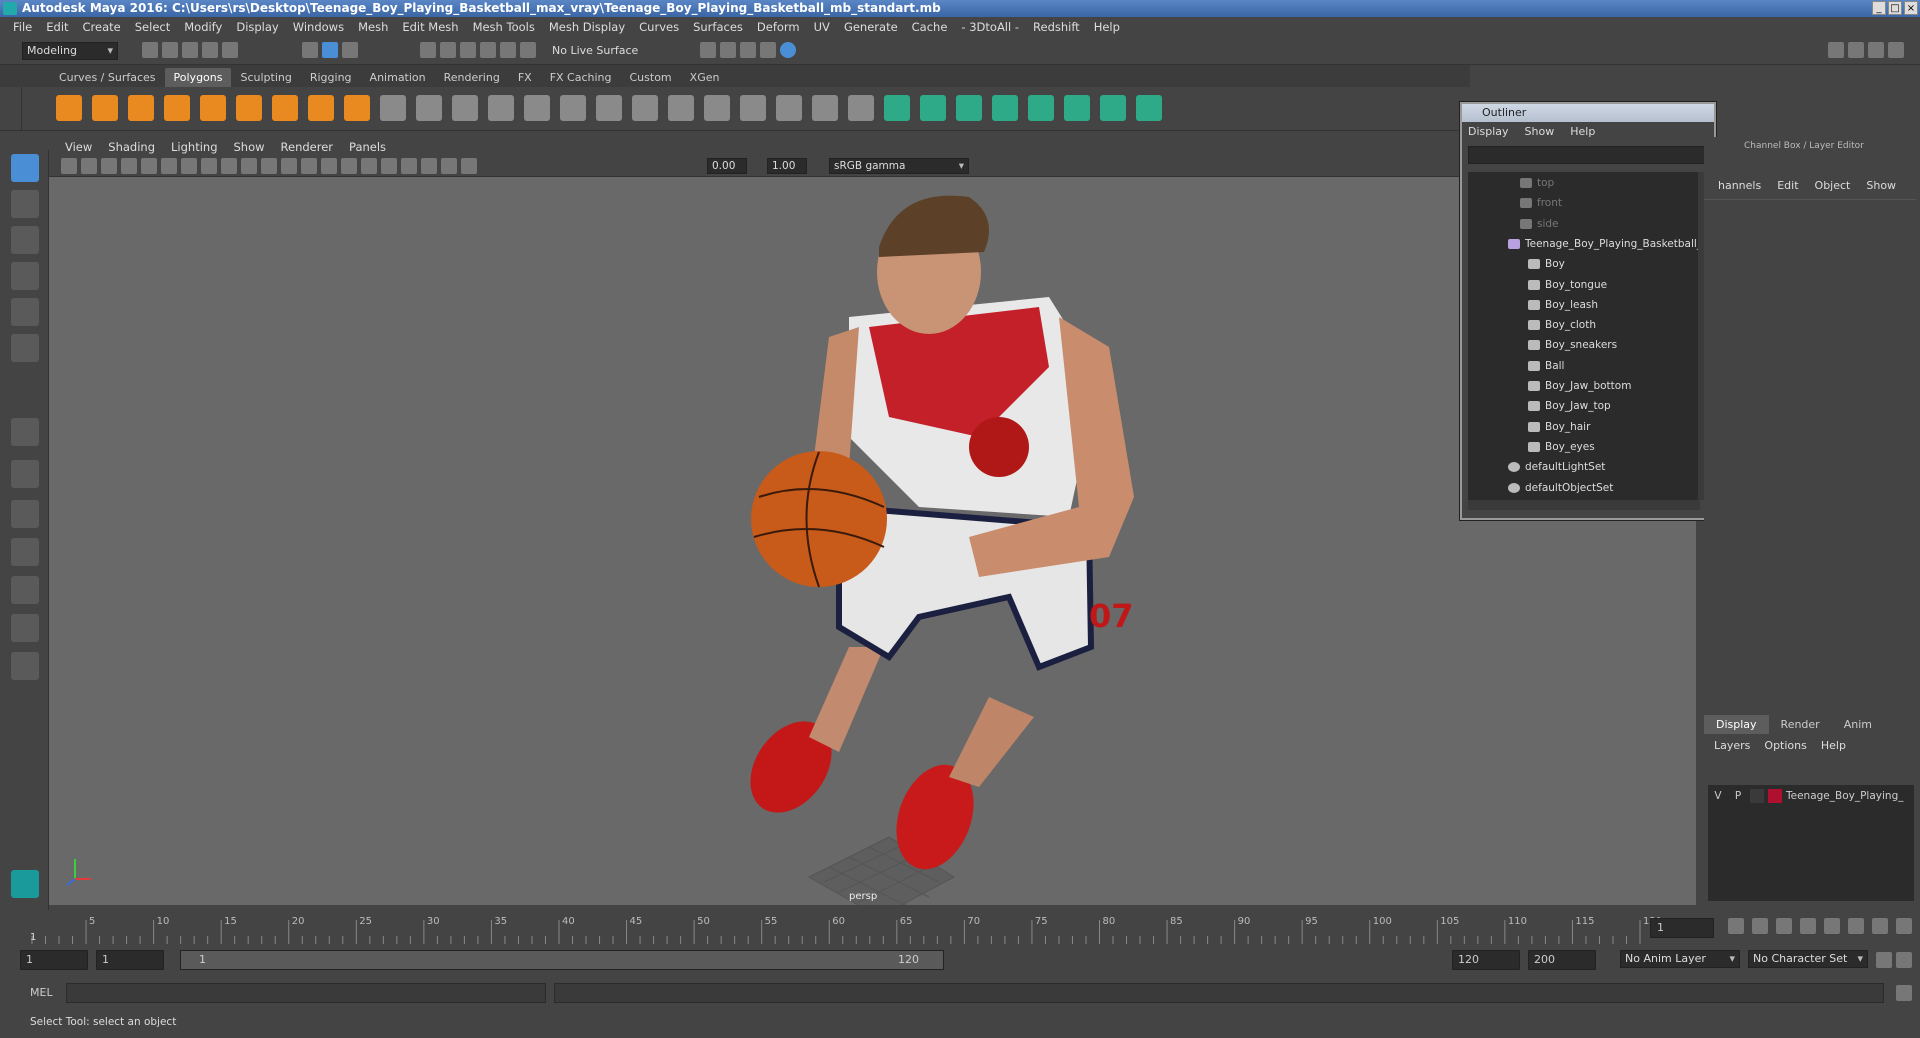  Describe the element at coordinates (249, 166) in the screenshot. I see `field-chart-icon` at that location.